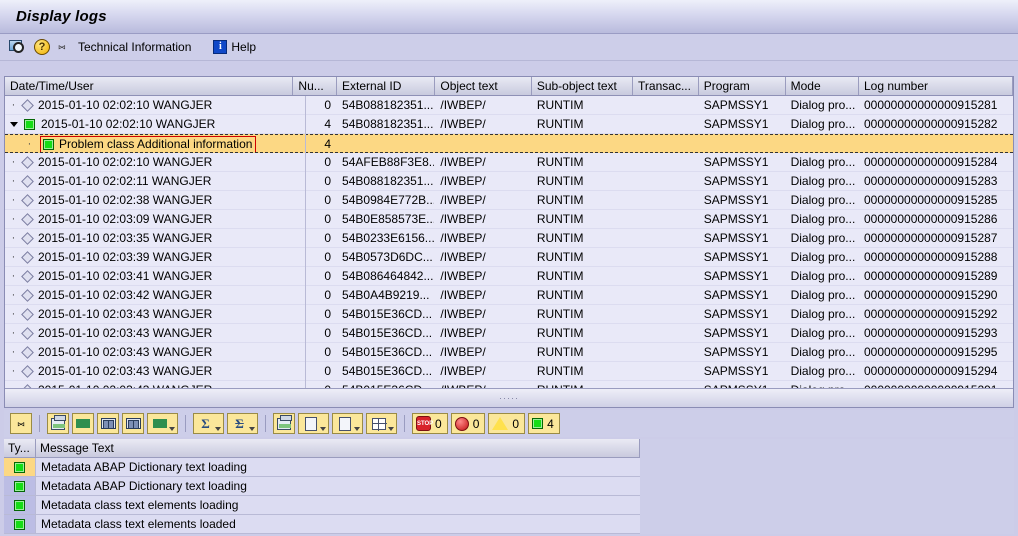 Image resolution: width=1018 pixels, height=536 pixels. I want to click on message-column-header-text: Message Text, so click(338, 448).